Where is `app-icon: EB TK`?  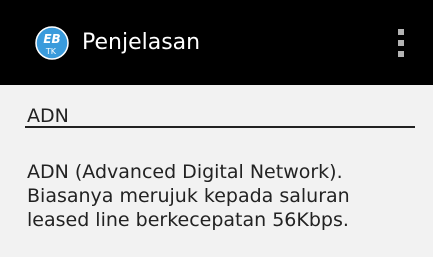 app-icon: EB TK is located at coordinates (52, 43).